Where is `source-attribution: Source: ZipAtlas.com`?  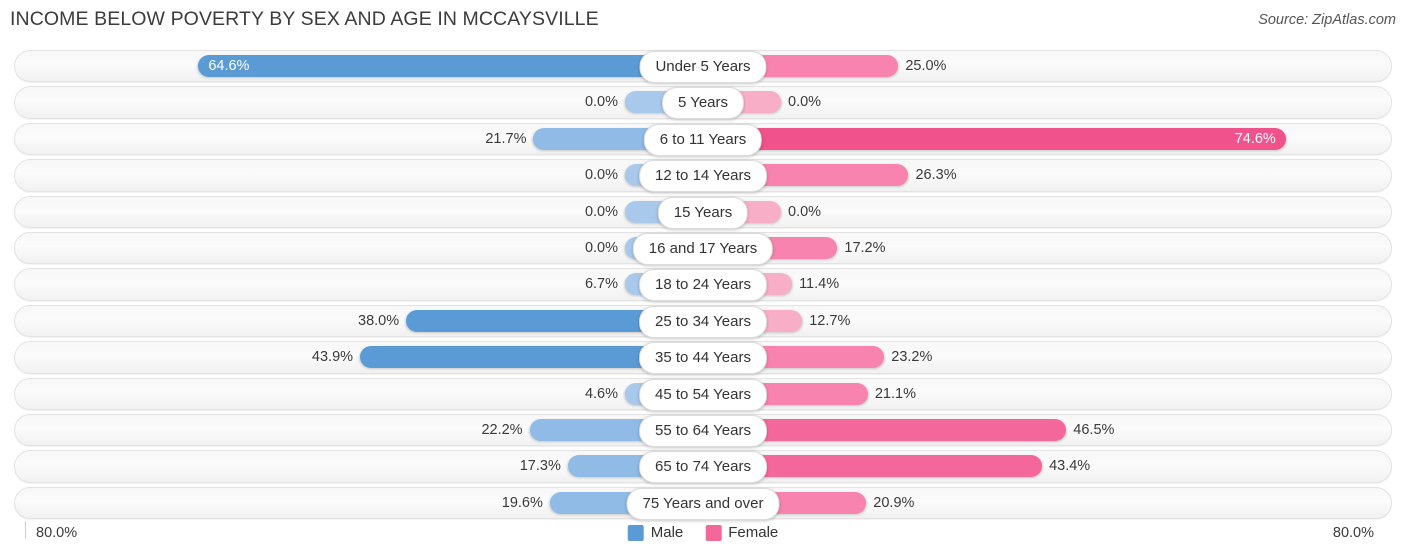 source-attribution: Source: ZipAtlas.com is located at coordinates (1327, 20).